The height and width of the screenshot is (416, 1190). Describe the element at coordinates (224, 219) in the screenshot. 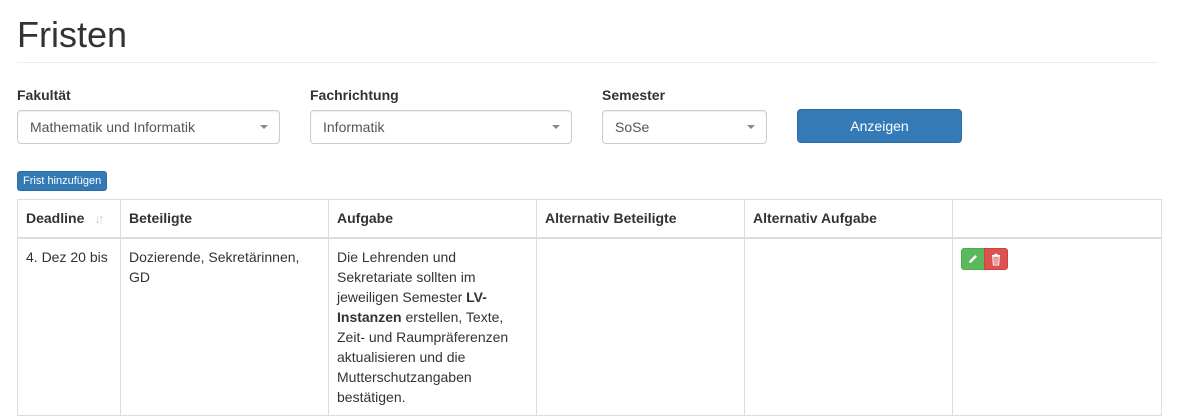

I see `header-participants: Beteiligte` at that location.